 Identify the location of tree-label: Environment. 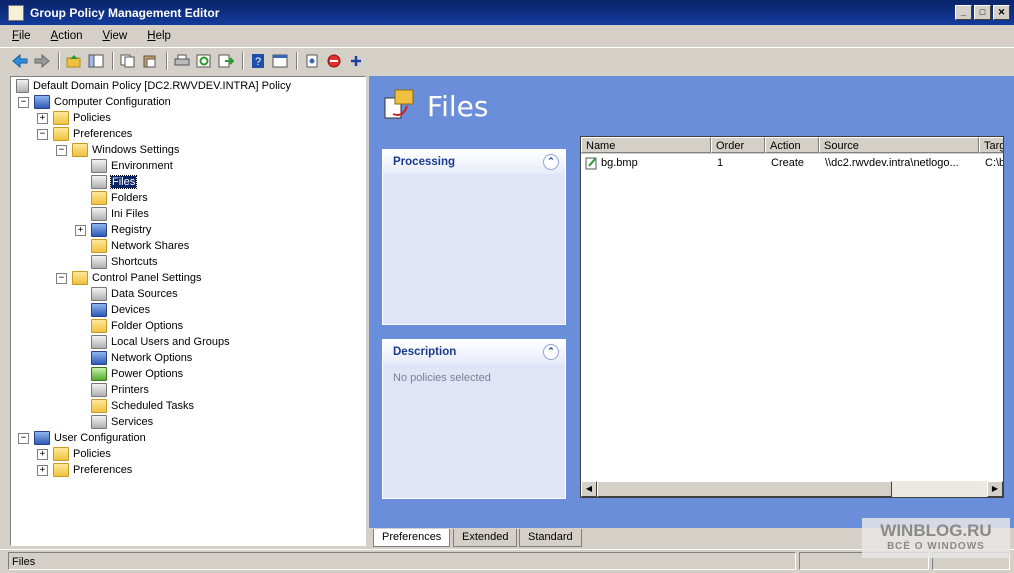
(142, 166).